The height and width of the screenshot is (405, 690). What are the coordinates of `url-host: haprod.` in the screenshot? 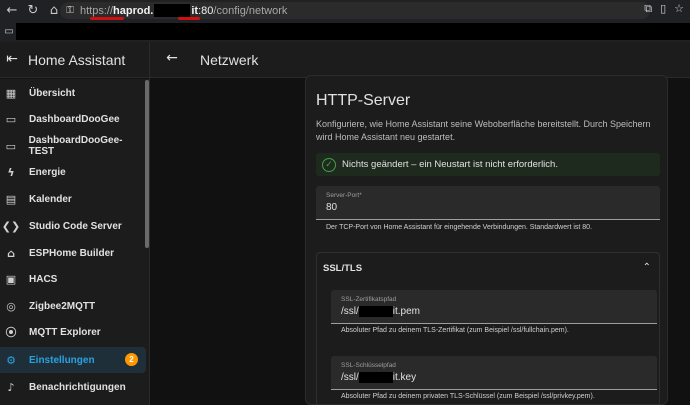 It's located at (133, 10).